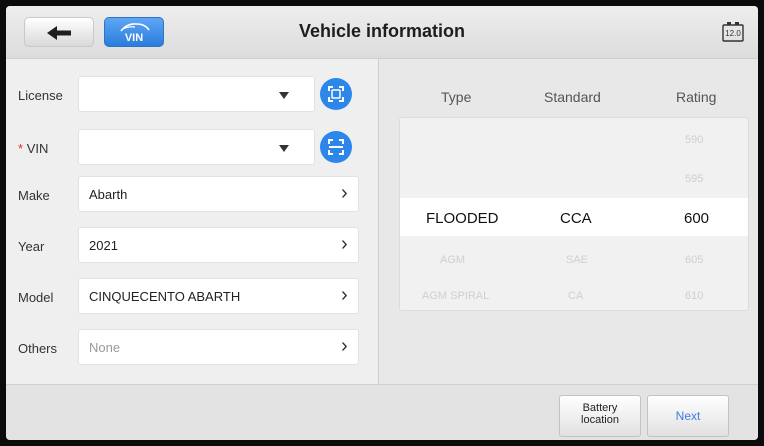 The width and height of the screenshot is (764, 446). I want to click on battery-voltage-icon: 12.0, so click(733, 32).